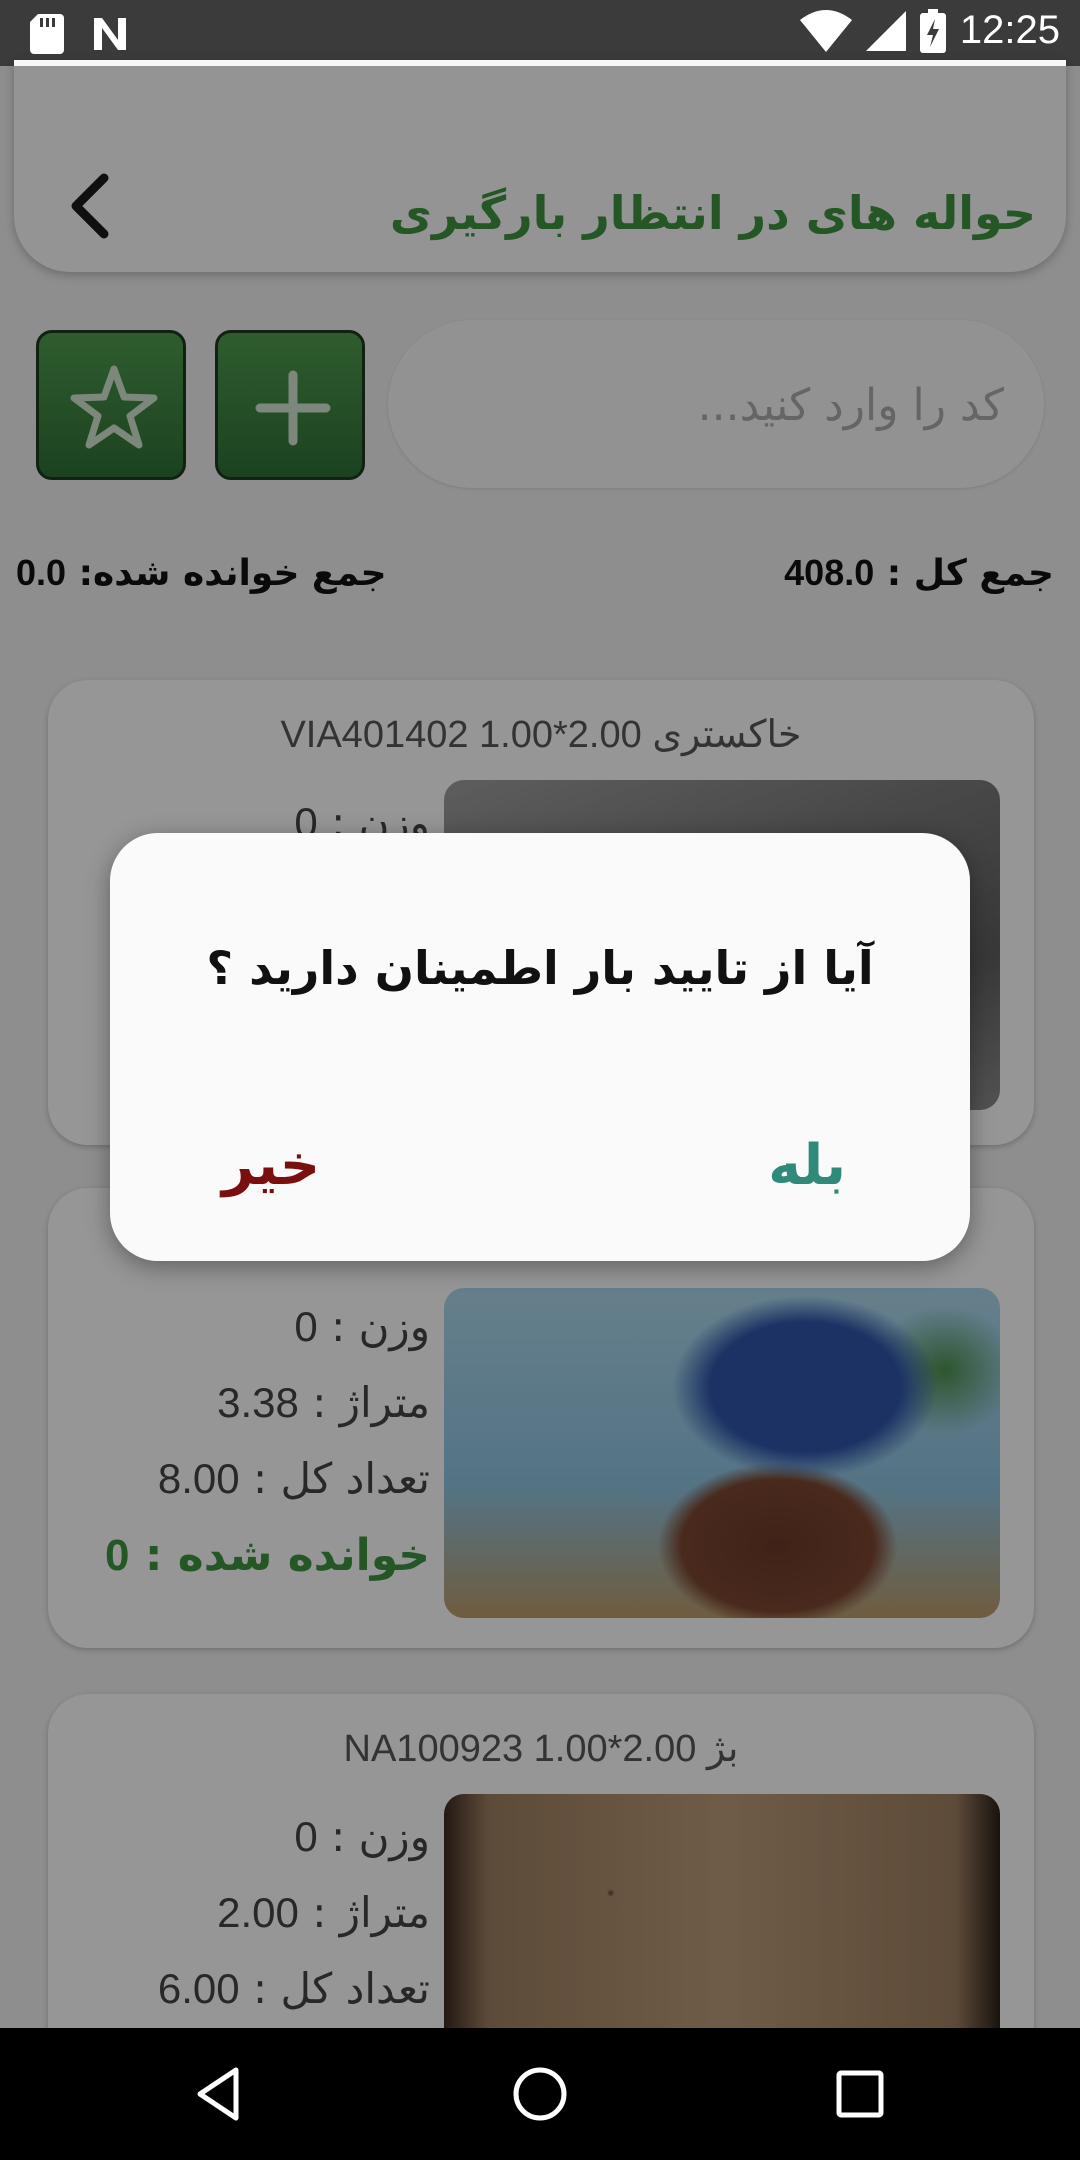  What do you see at coordinates (1009, 30) in the screenshot?
I see `clock: 12:25` at bounding box center [1009, 30].